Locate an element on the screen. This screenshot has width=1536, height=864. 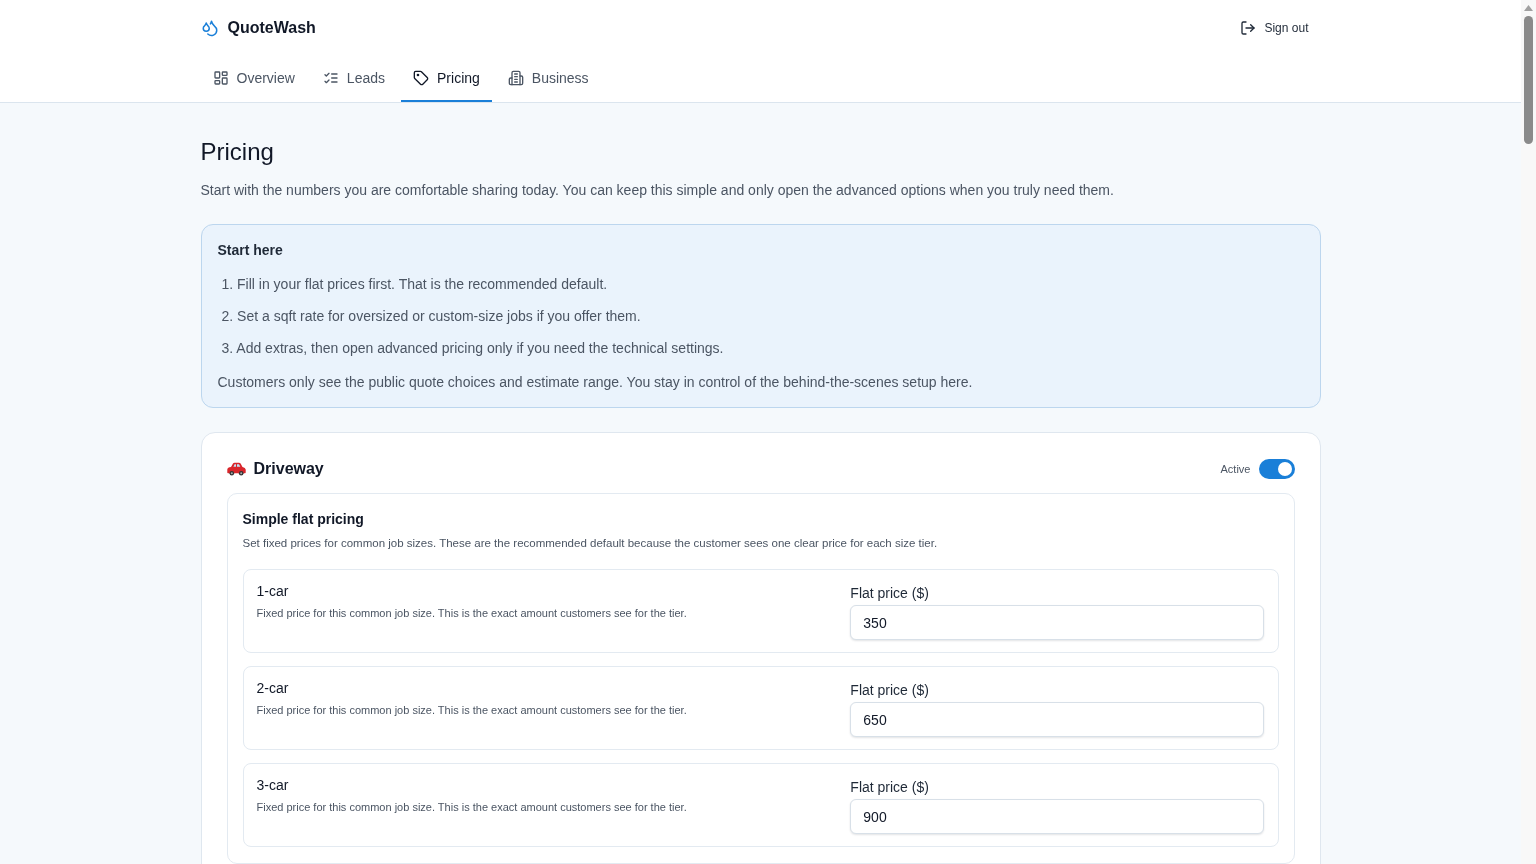
section-title: Simple flat pricing is located at coordinates (303, 519).